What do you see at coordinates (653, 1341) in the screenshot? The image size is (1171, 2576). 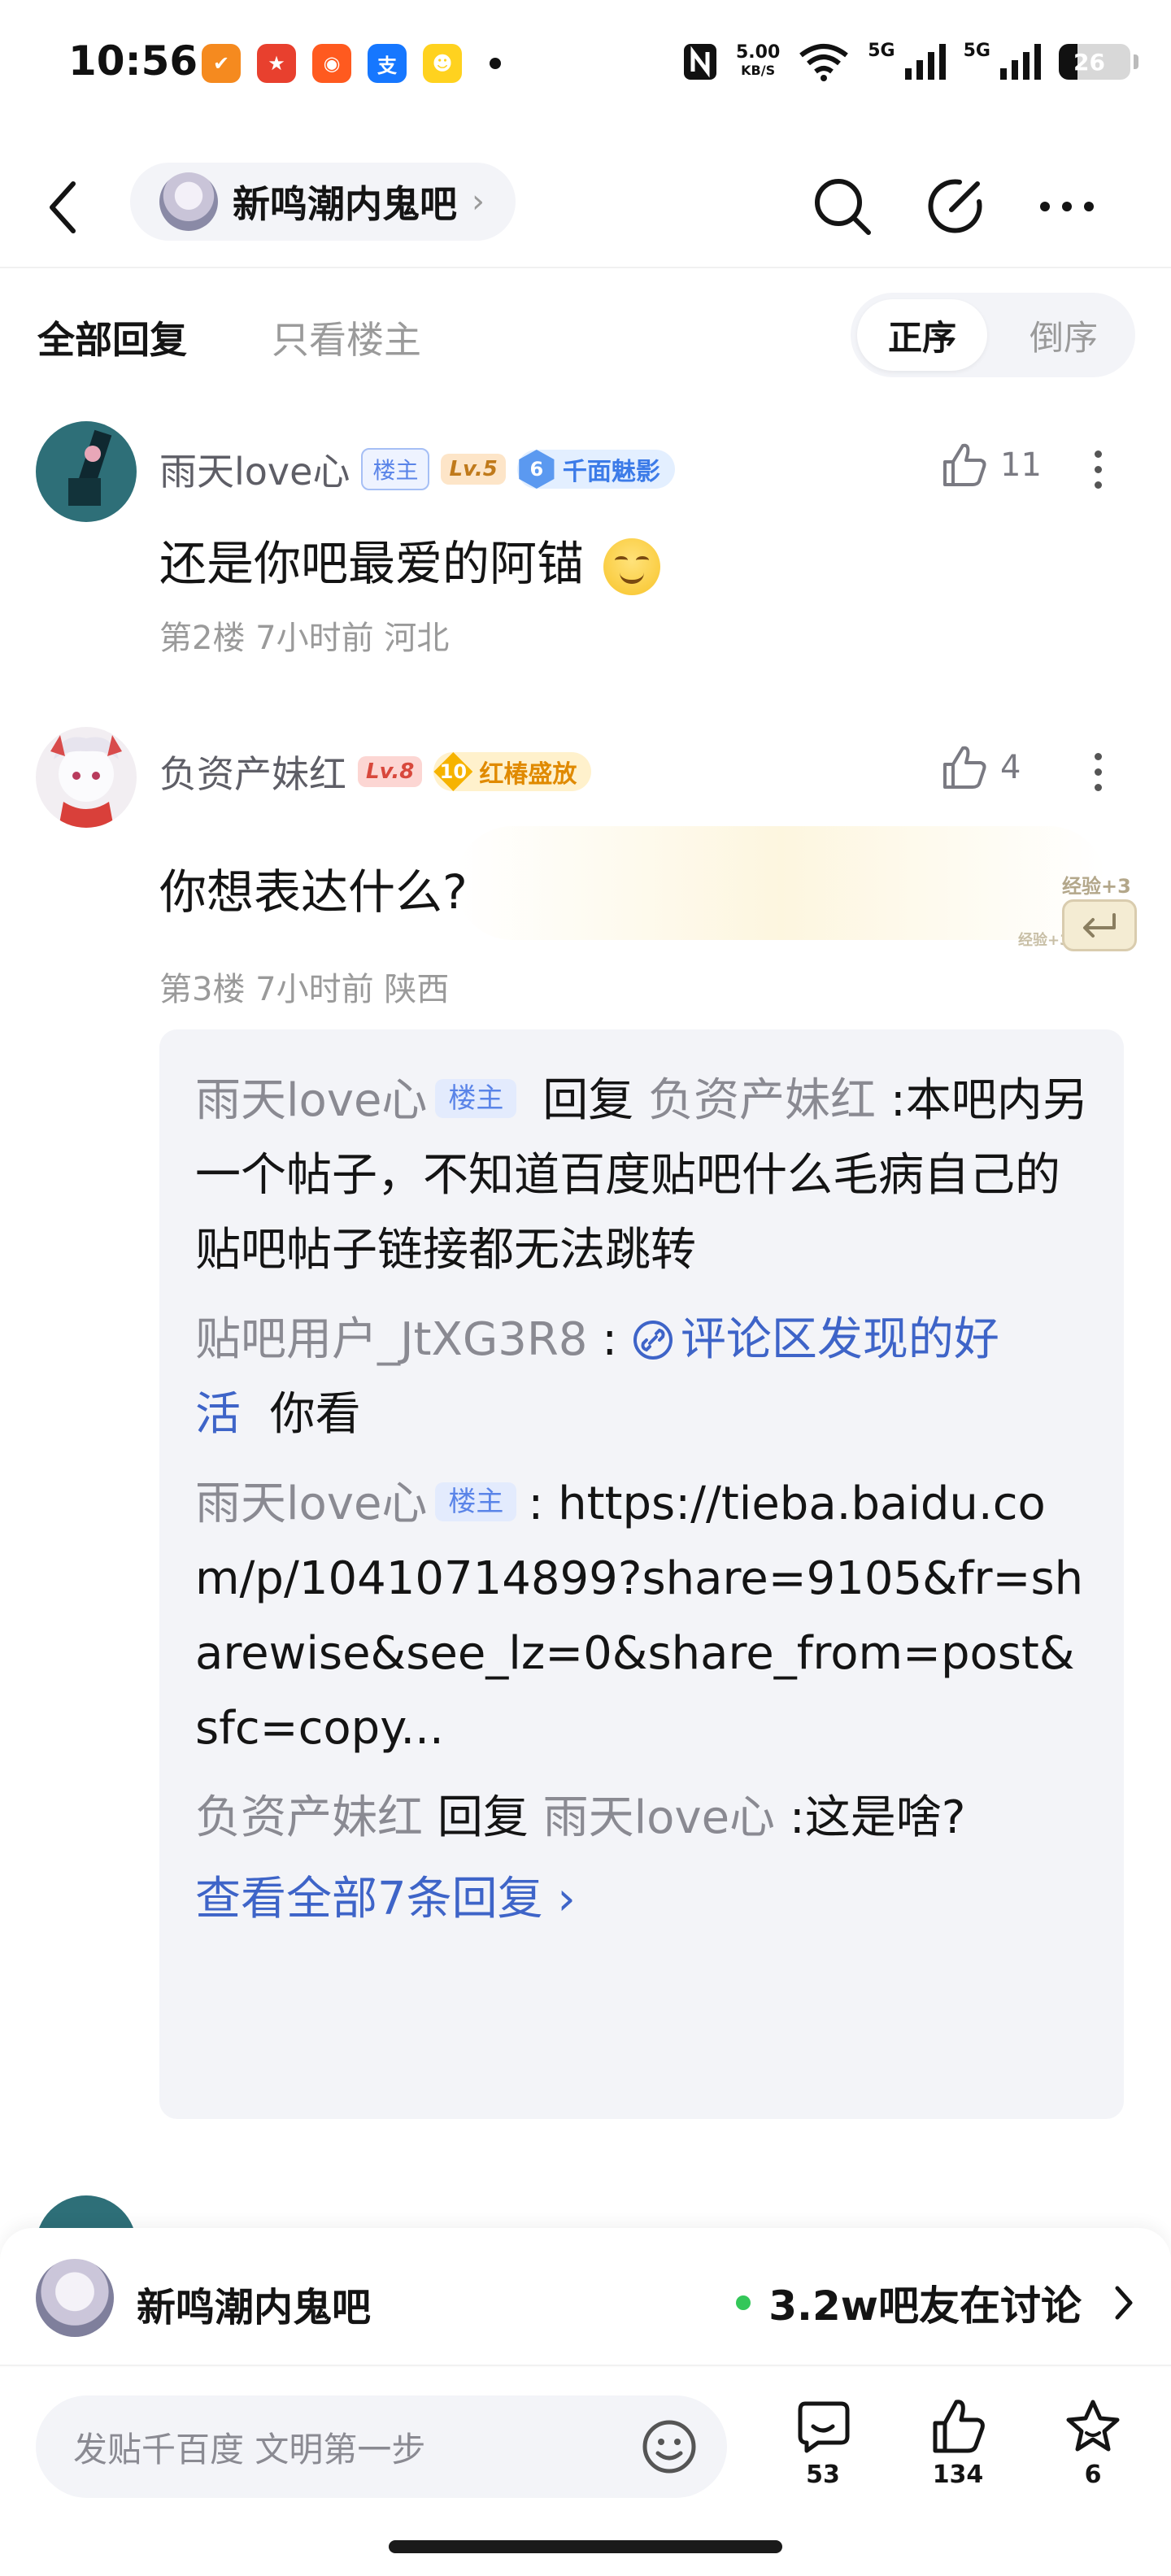 I see `link-icon` at bounding box center [653, 1341].